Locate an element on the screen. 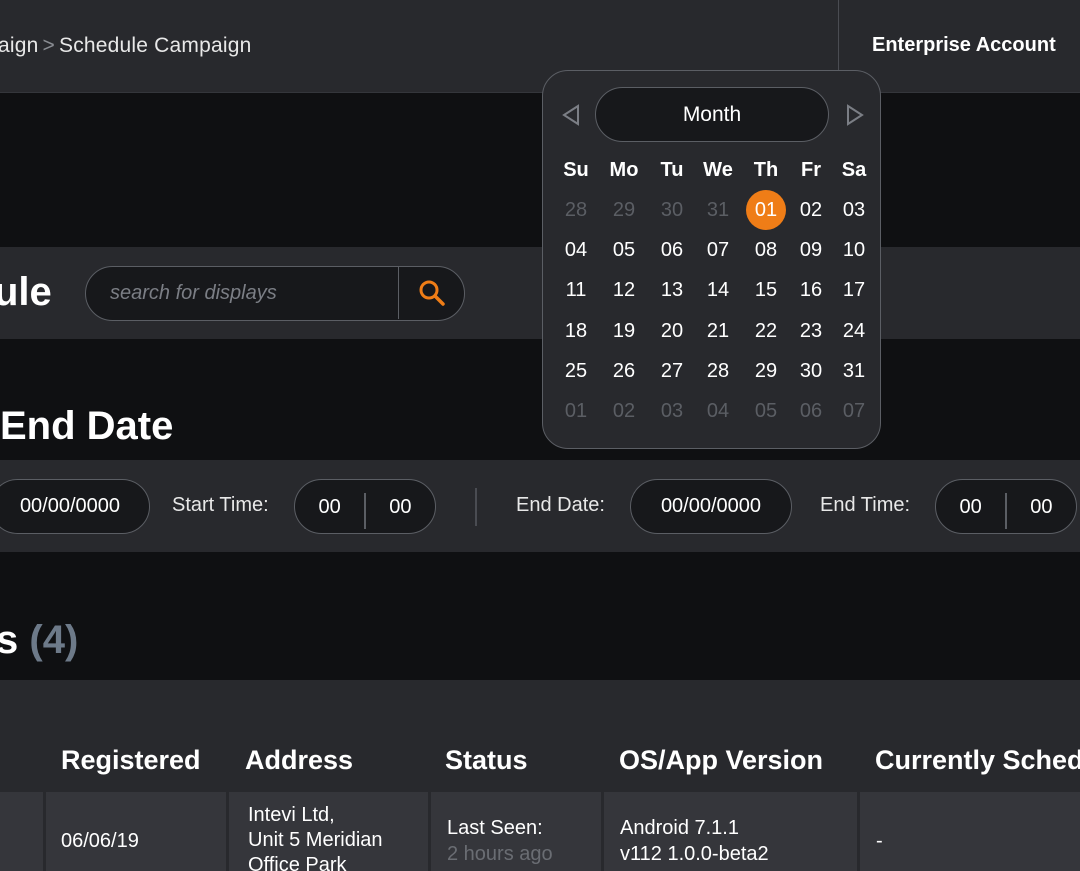  displays-title: s (4) is located at coordinates (39, 640).